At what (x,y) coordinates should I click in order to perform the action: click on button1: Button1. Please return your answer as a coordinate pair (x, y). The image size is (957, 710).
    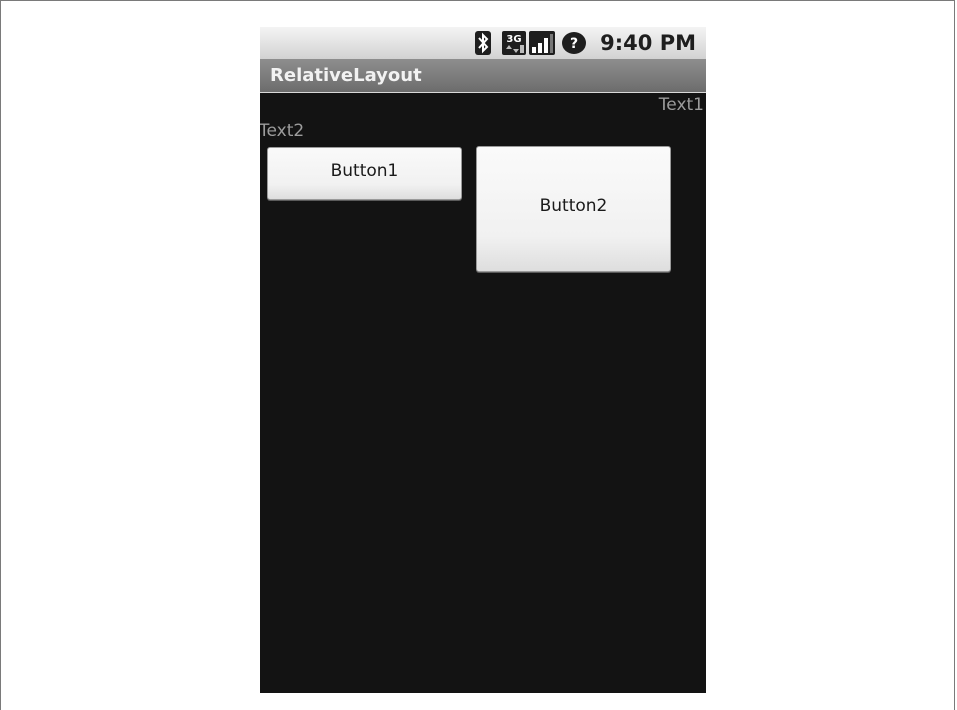
    Looking at the image, I should click on (364, 173).